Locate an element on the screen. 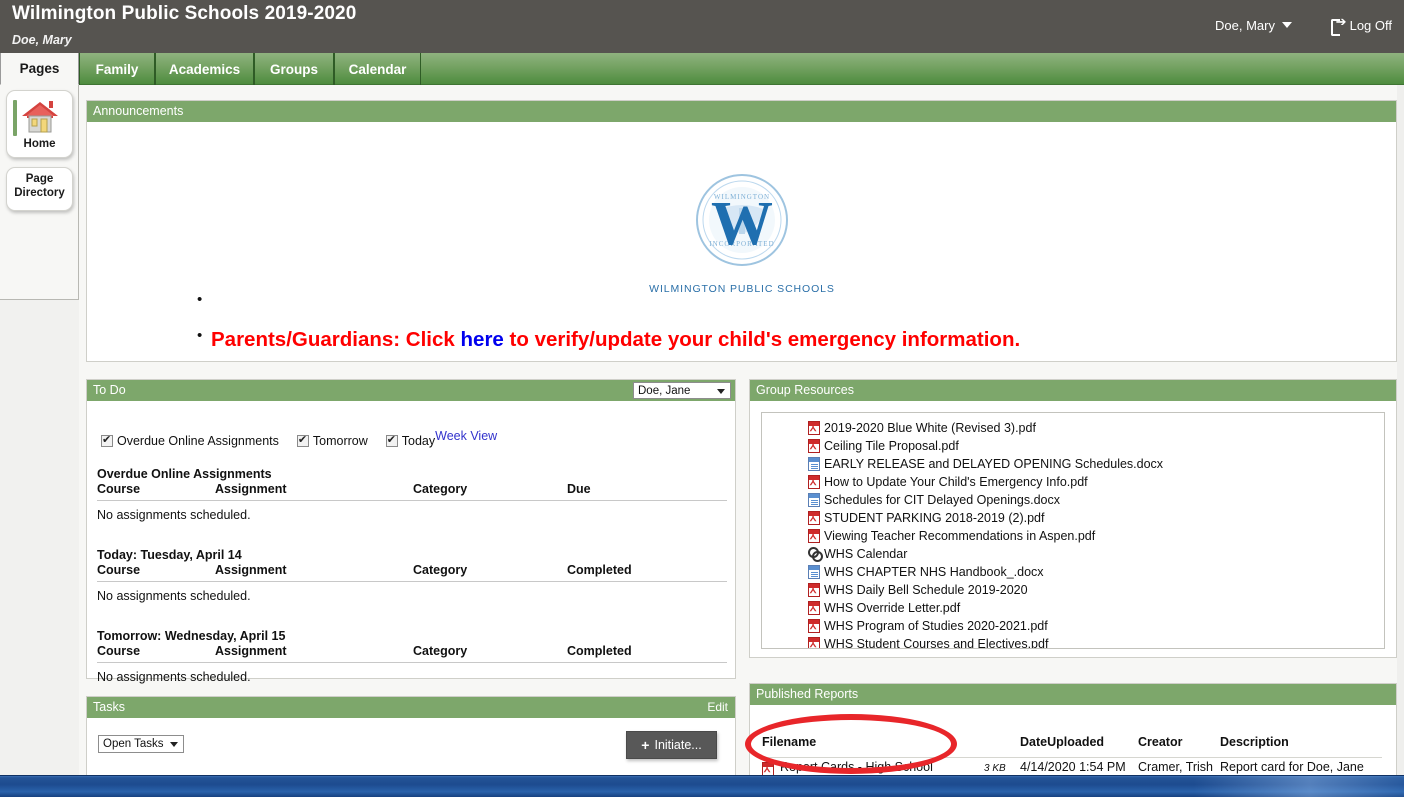  tab-groups-label: Groups is located at coordinates (293, 69).